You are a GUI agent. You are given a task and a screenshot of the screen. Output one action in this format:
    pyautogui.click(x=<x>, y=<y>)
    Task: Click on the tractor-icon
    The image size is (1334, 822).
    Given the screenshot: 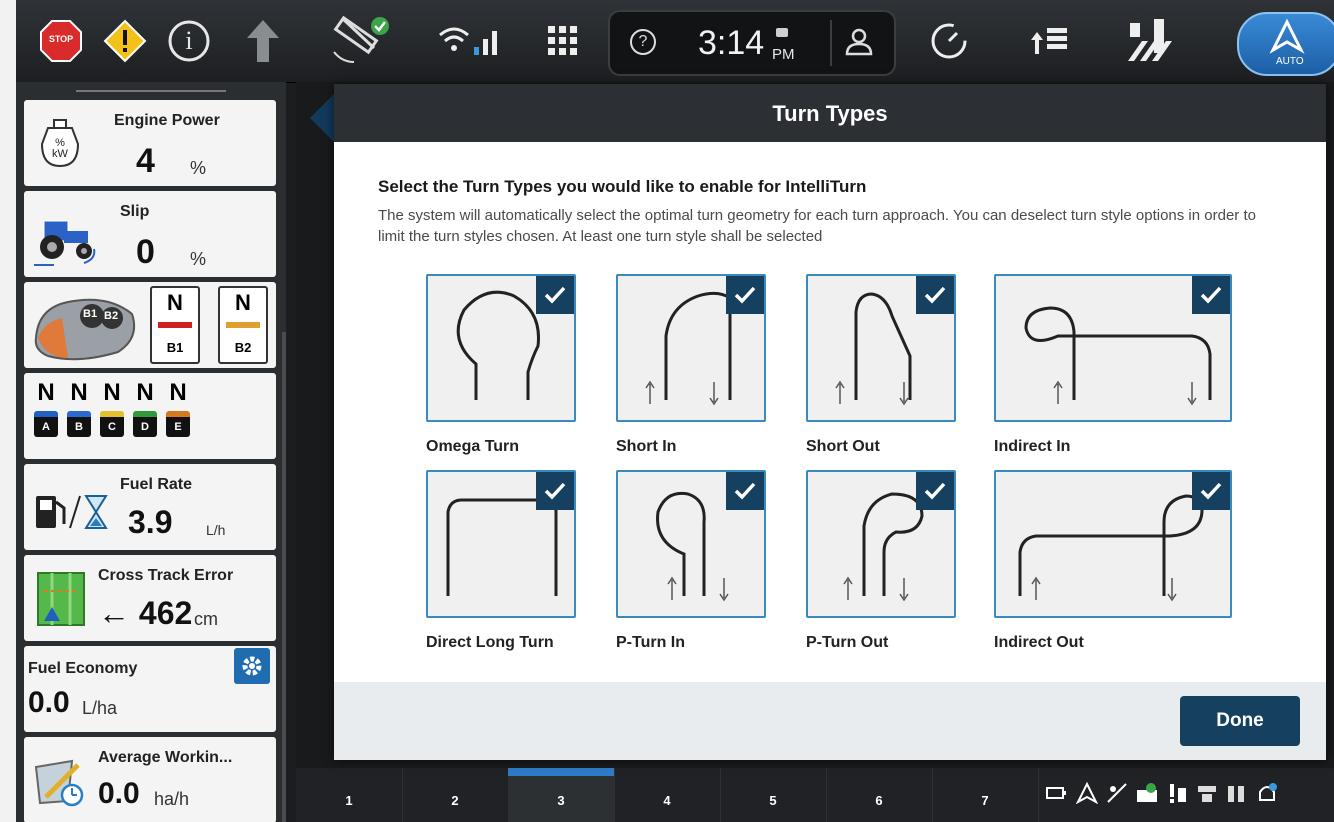 What is the action you would take?
    pyautogui.click(x=66, y=243)
    